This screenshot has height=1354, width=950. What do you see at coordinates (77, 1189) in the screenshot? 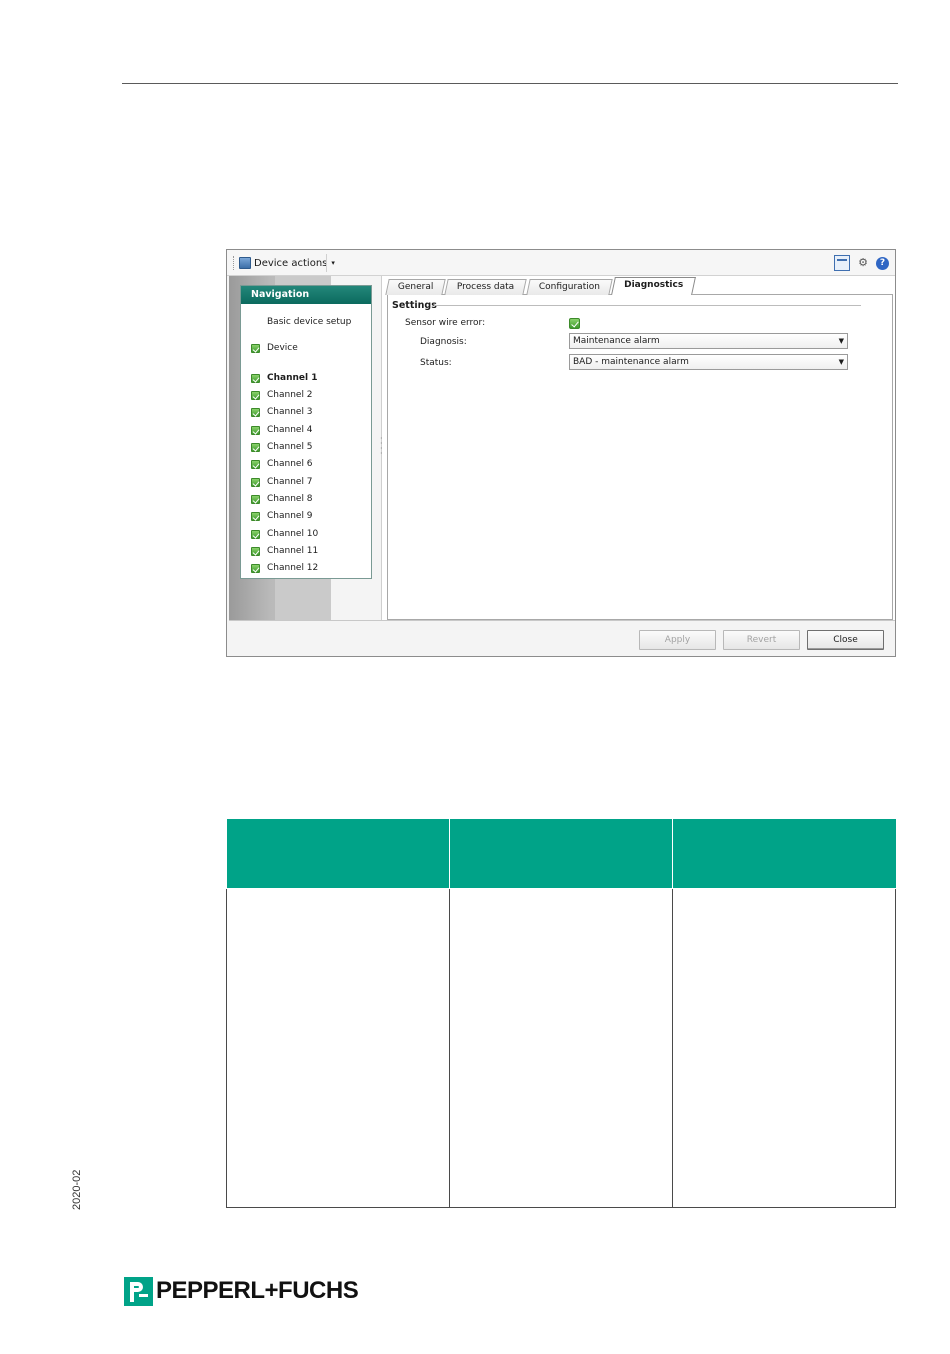
I see `document-date: 2020-02` at bounding box center [77, 1189].